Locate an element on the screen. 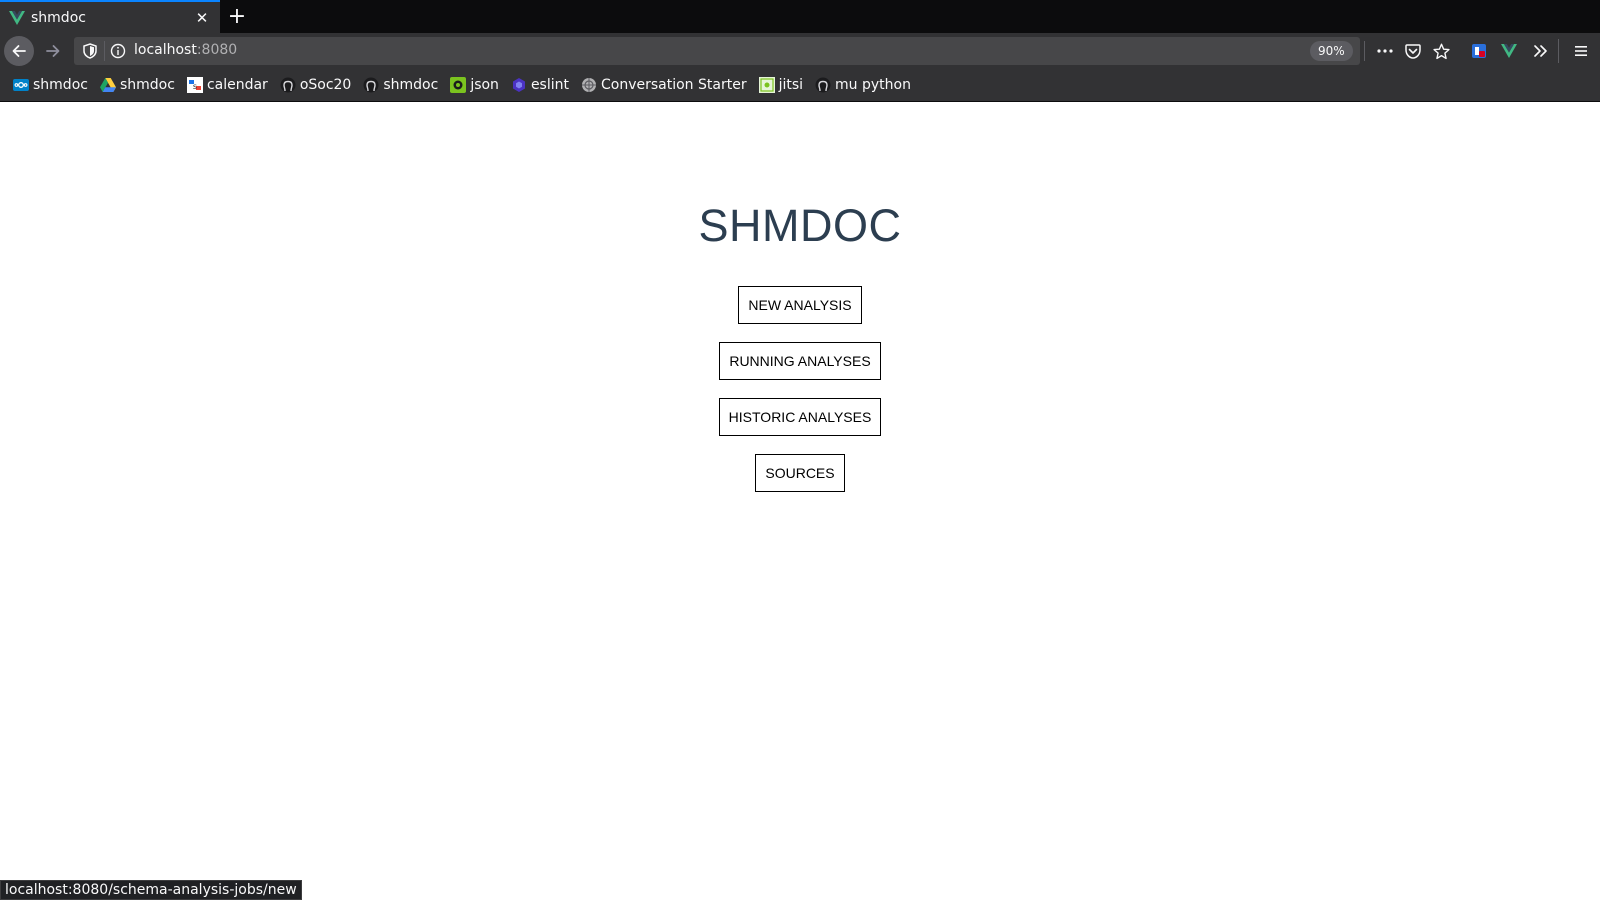 The width and height of the screenshot is (1600, 900). google-drive-icon is located at coordinates (107, 85).